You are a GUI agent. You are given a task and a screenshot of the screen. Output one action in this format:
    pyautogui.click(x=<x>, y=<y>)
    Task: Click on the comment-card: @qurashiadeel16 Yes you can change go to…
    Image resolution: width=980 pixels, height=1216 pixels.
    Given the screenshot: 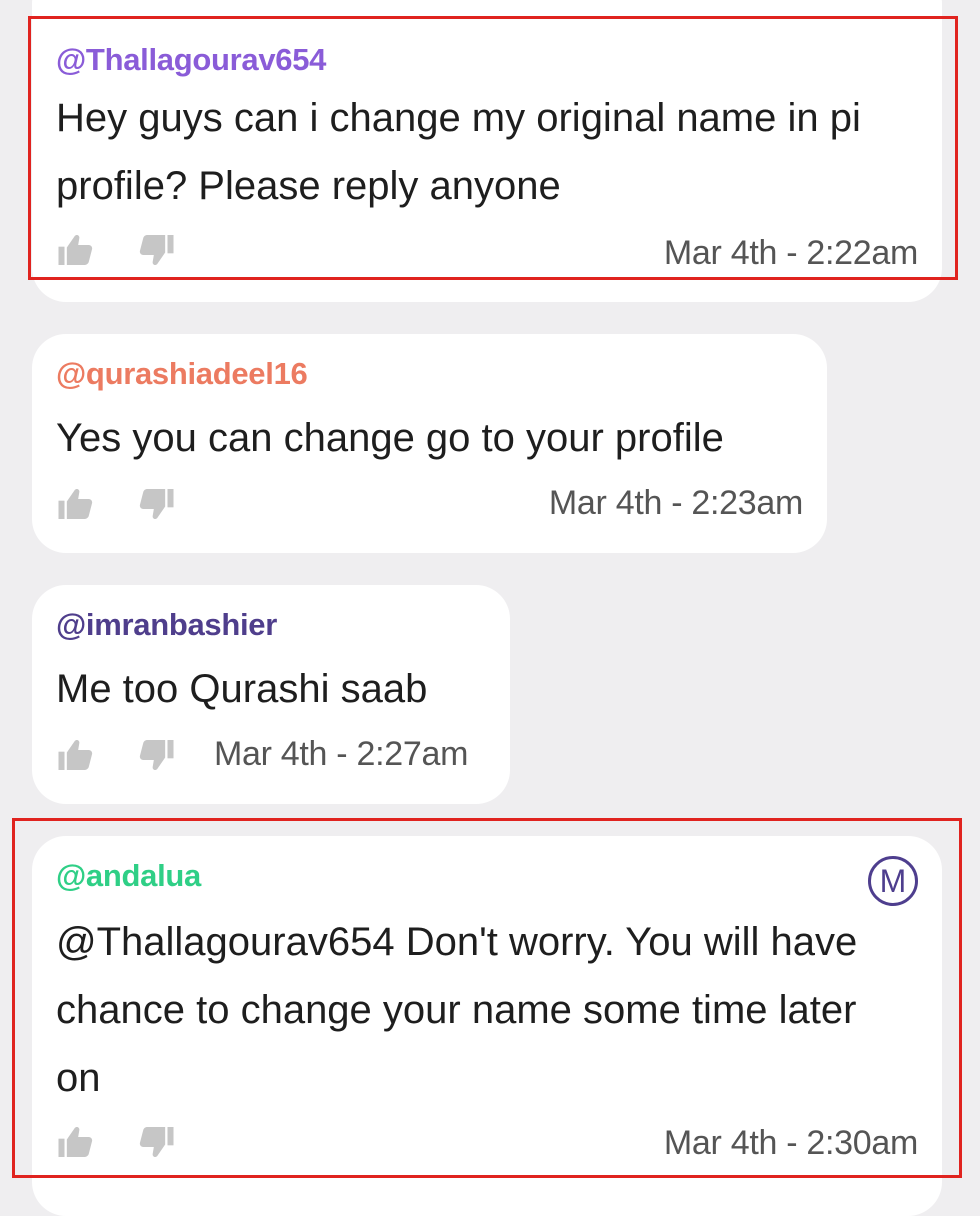 What is the action you would take?
    pyautogui.click(x=429, y=443)
    